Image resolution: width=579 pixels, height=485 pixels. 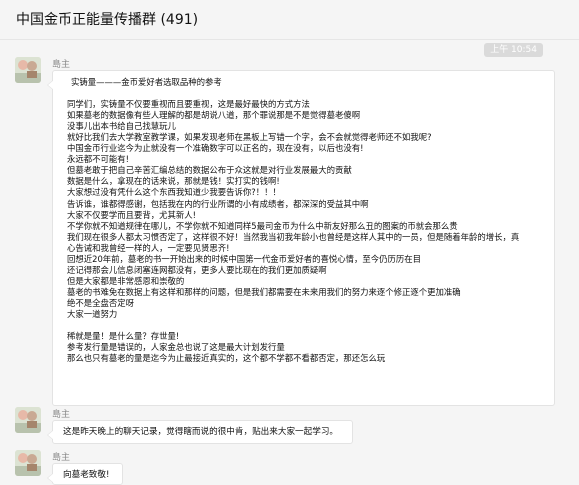 I want to click on message-line: 实铸量———金币爱好者选取品种的参考, so click(x=146, y=82).